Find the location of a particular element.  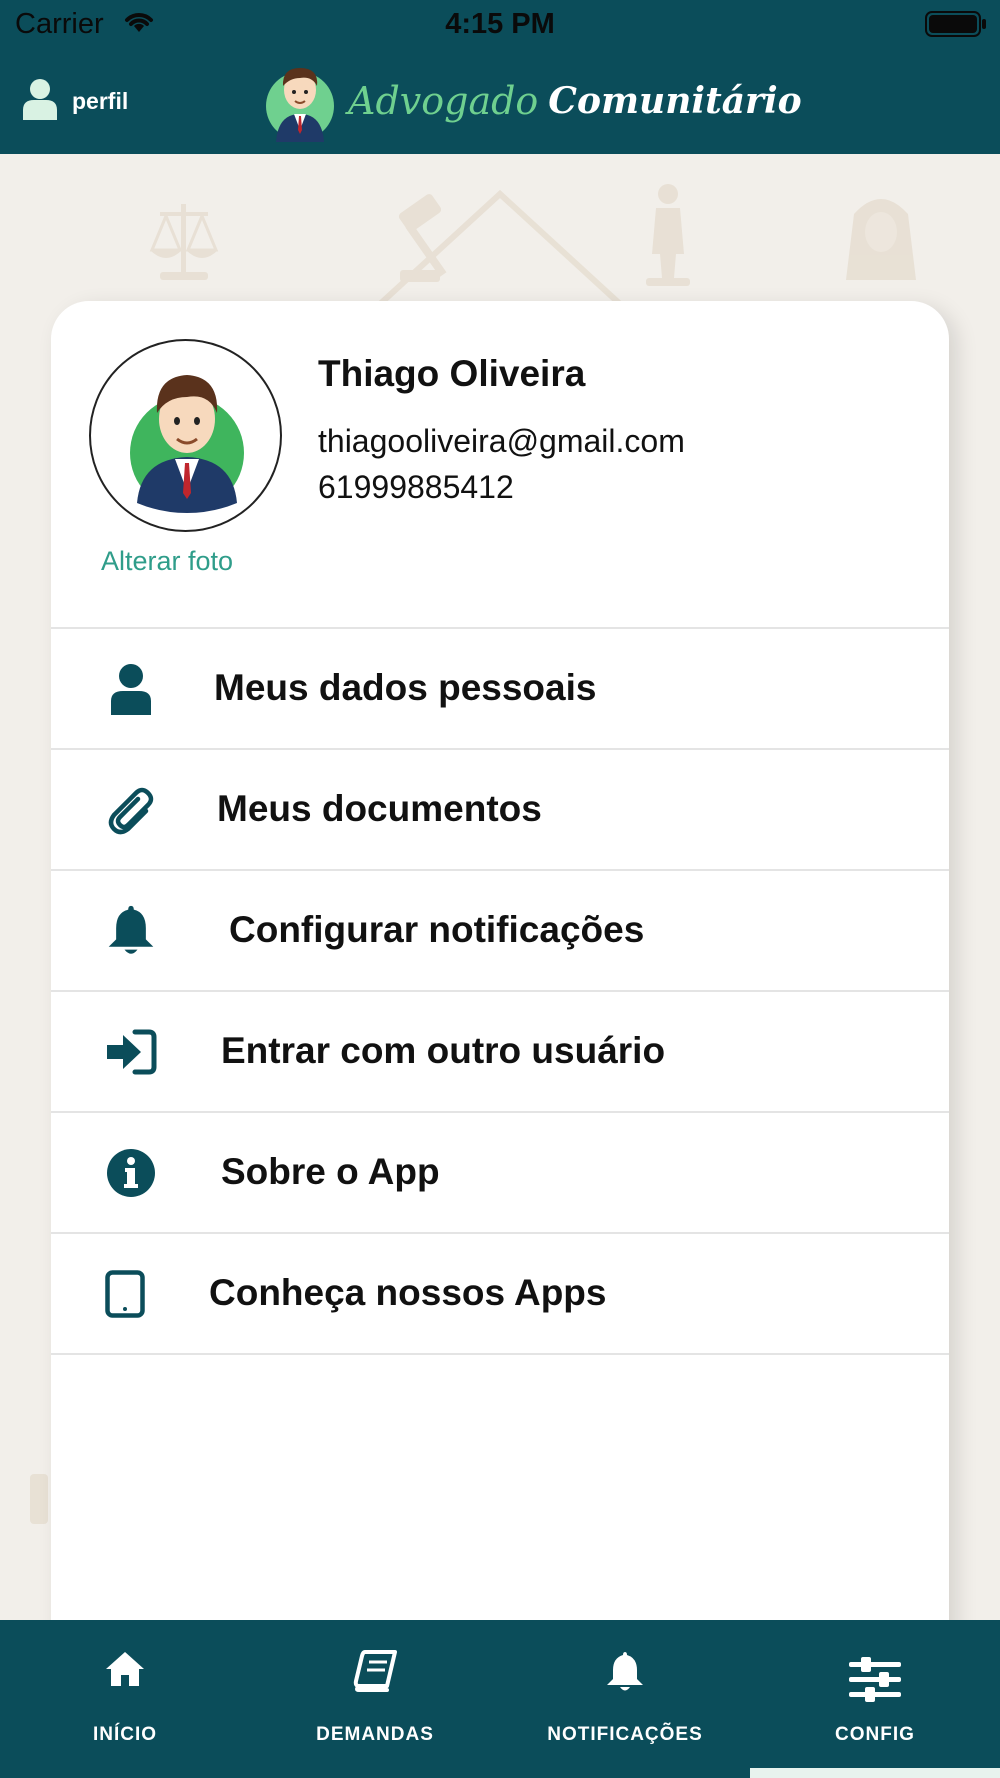

avatar-illustration is located at coordinates (187, 444).